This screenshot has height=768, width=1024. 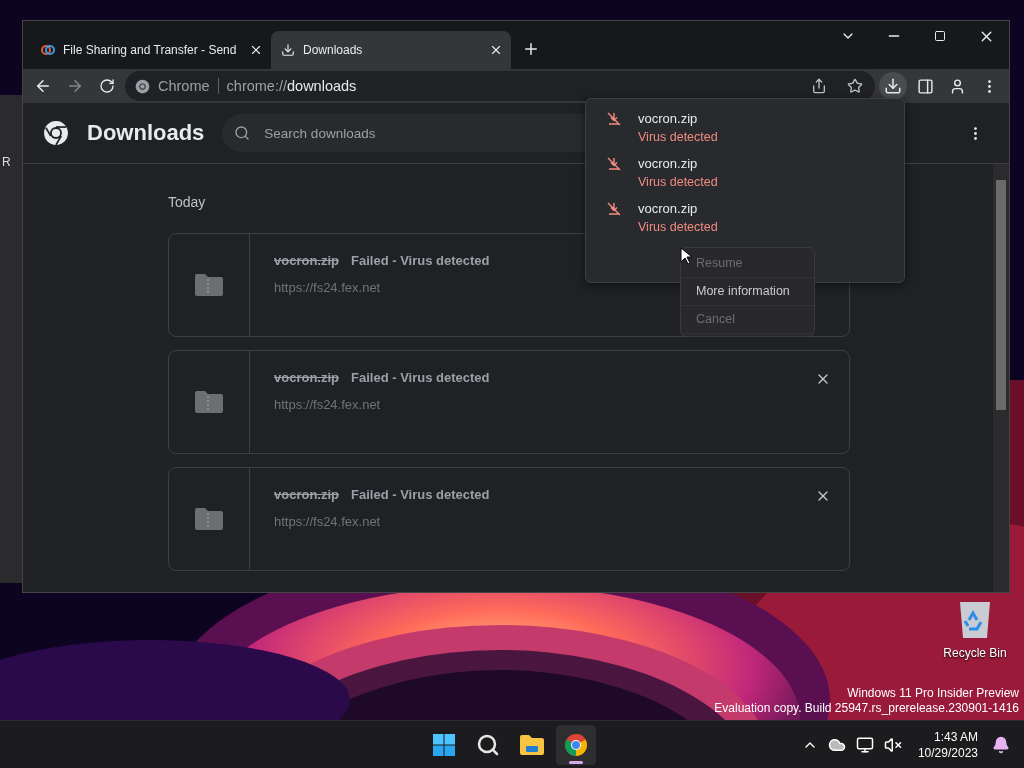 What do you see at coordinates (1001, 744) in the screenshot?
I see `bell-icon` at bounding box center [1001, 744].